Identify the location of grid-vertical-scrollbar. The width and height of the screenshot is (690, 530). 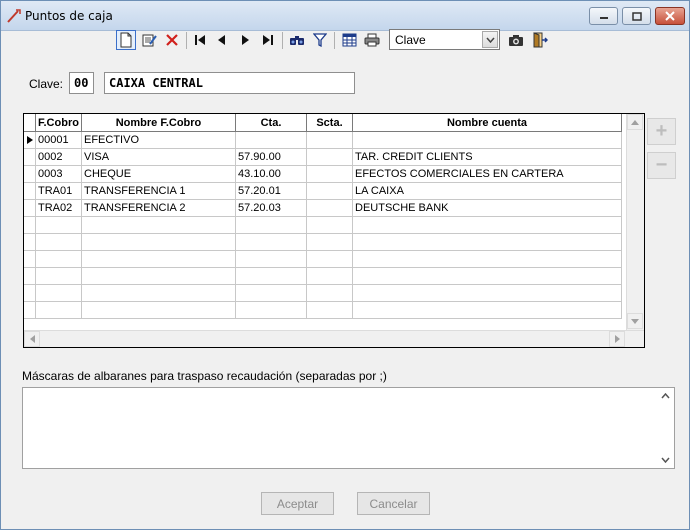
(635, 222).